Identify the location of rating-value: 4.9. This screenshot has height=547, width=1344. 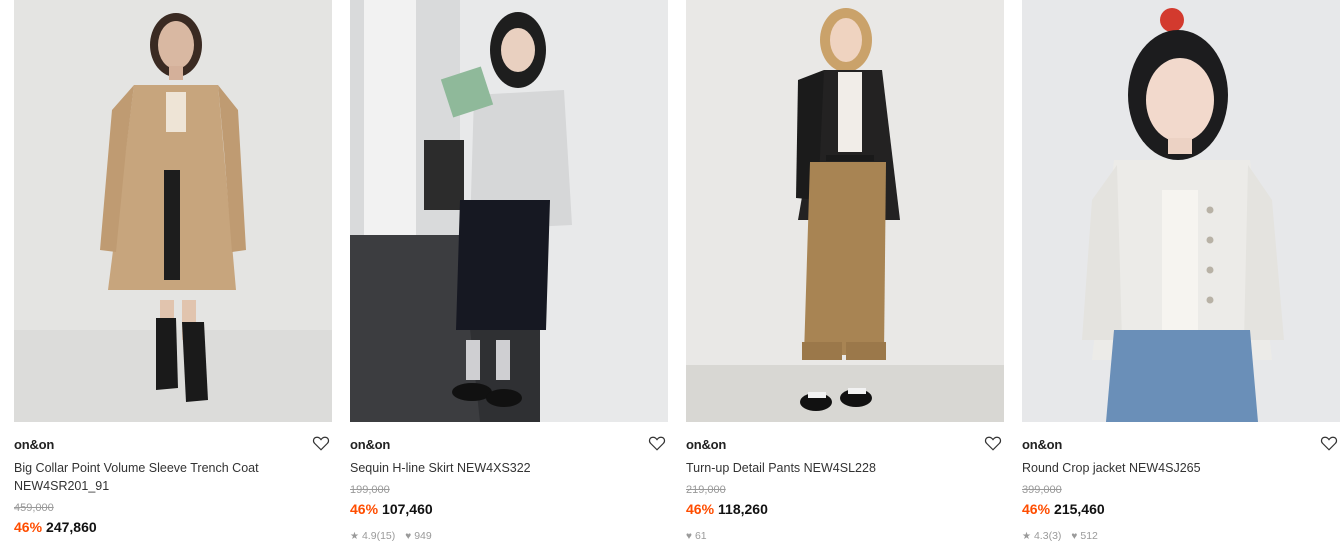
(369, 536).